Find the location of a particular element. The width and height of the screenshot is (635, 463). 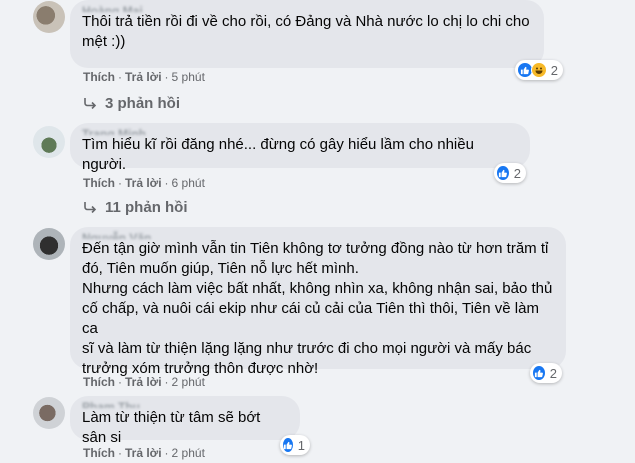

comment-author: Phạm Thu is located at coordinates (185, 403).